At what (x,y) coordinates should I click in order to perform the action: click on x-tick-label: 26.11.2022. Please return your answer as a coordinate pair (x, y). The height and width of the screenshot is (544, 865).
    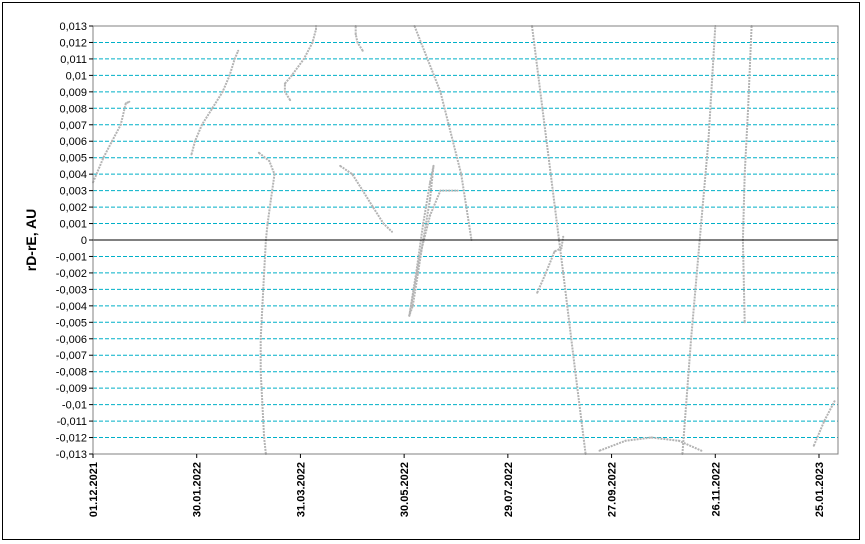
    Looking at the image, I should click on (716, 489).